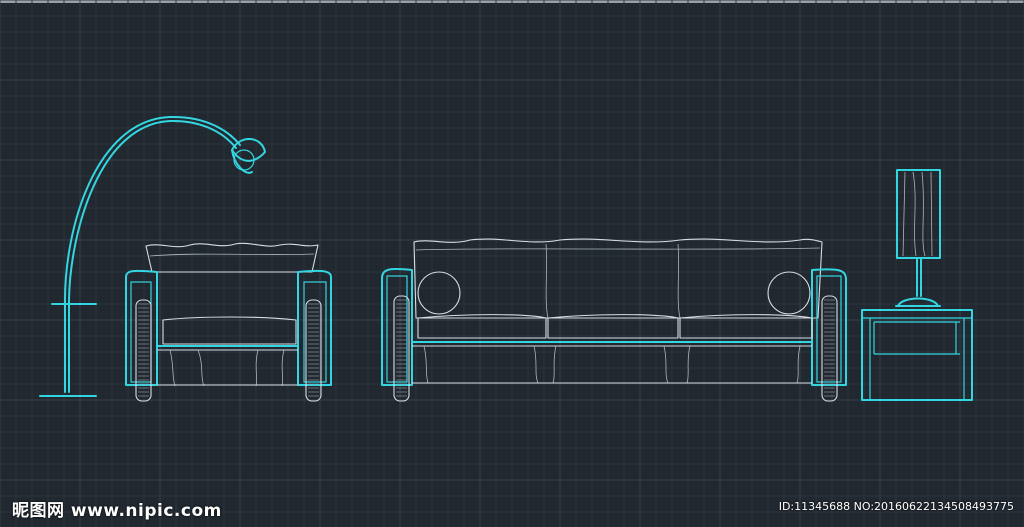 The width and height of the screenshot is (1024, 527). I want to click on table-lamp, so click(918, 238).